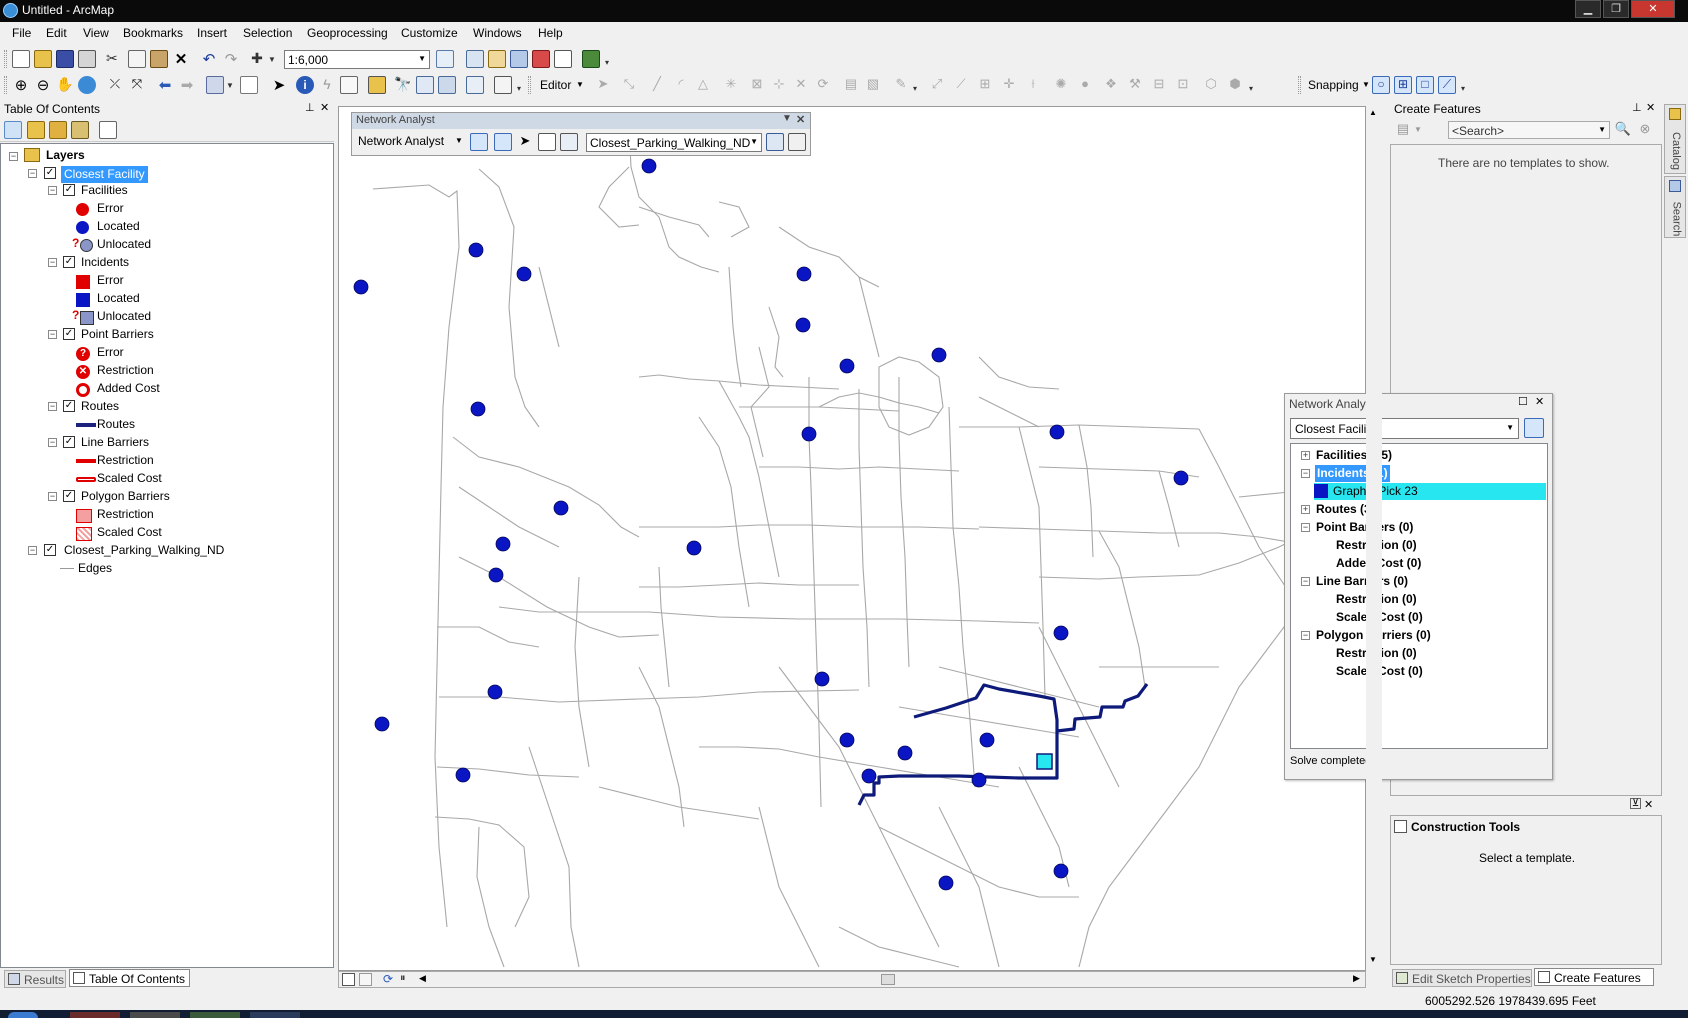 Image resolution: width=1688 pixels, height=1018 pixels. Describe the element at coordinates (212, 33) in the screenshot. I see `menu-insert: Insert` at that location.